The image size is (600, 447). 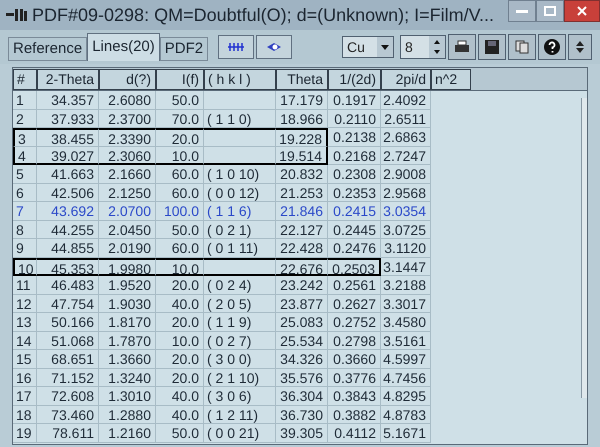 What do you see at coordinates (68, 79) in the screenshot?
I see `column-header: 2-Theta` at bounding box center [68, 79].